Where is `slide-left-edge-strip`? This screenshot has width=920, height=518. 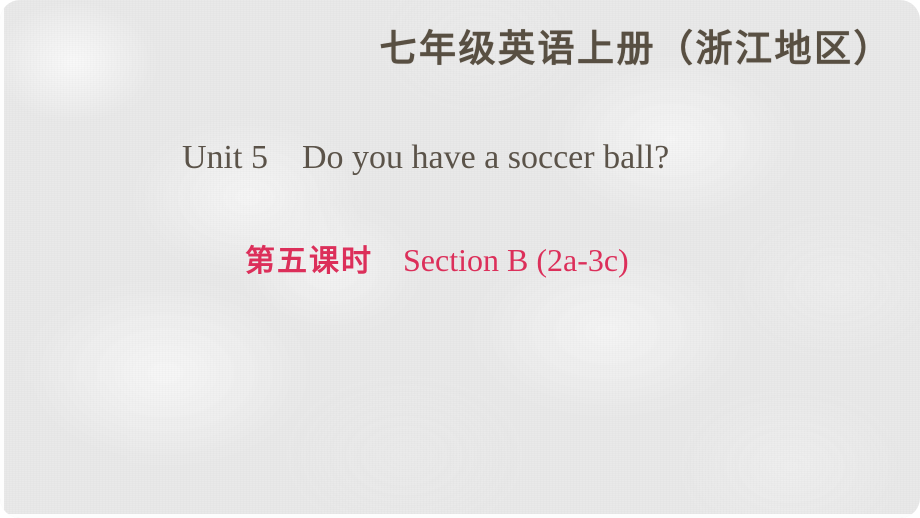 slide-left-edge-strip is located at coordinates (2, 259).